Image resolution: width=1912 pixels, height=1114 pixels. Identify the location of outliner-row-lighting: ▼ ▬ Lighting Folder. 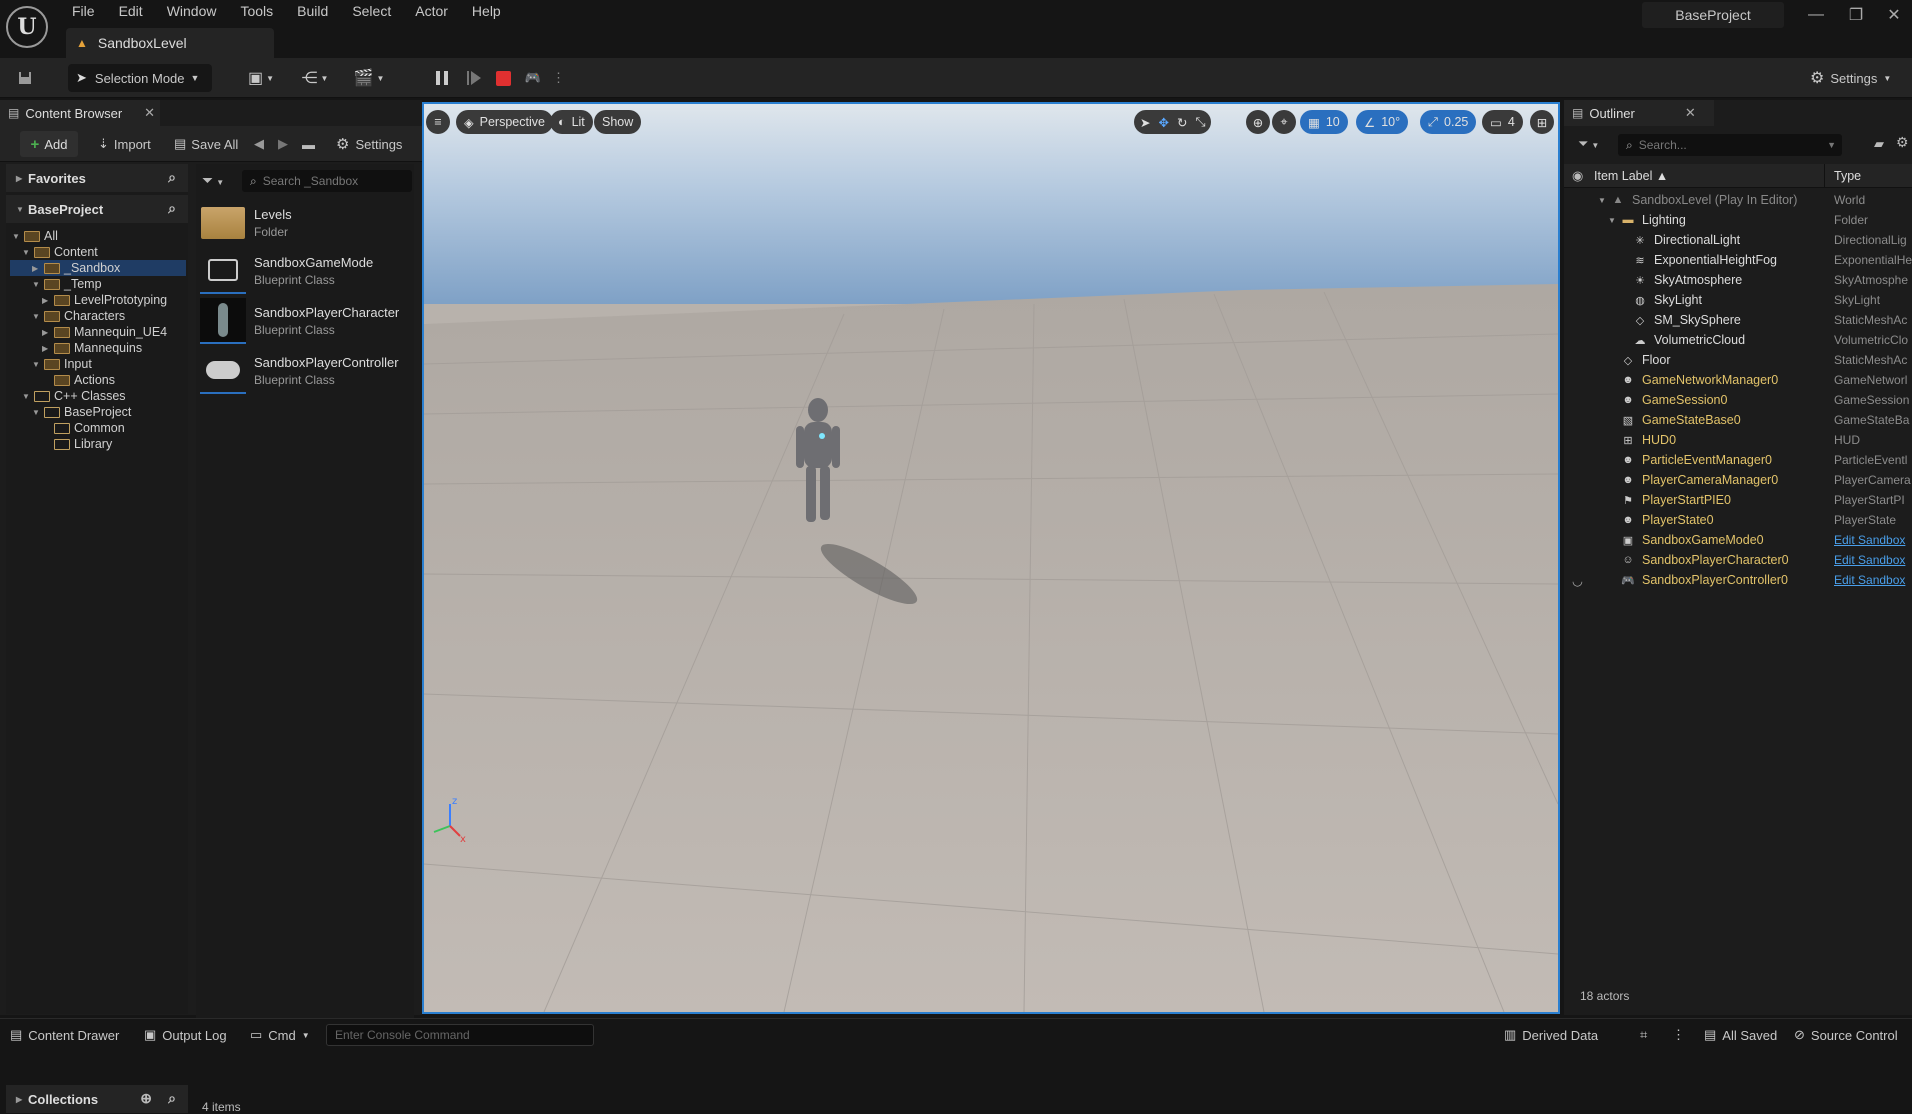
(1738, 220).